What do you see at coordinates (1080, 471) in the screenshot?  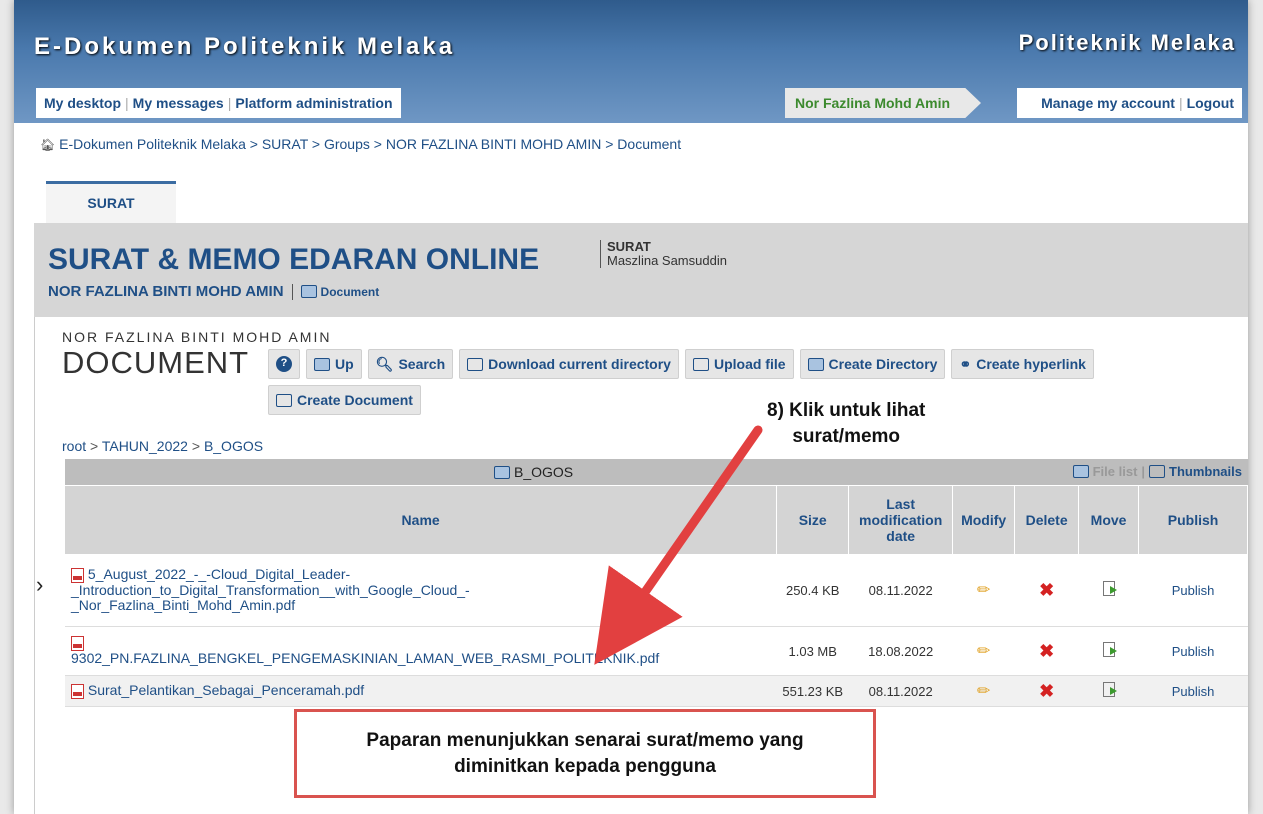 I see `file-list-icon` at bounding box center [1080, 471].